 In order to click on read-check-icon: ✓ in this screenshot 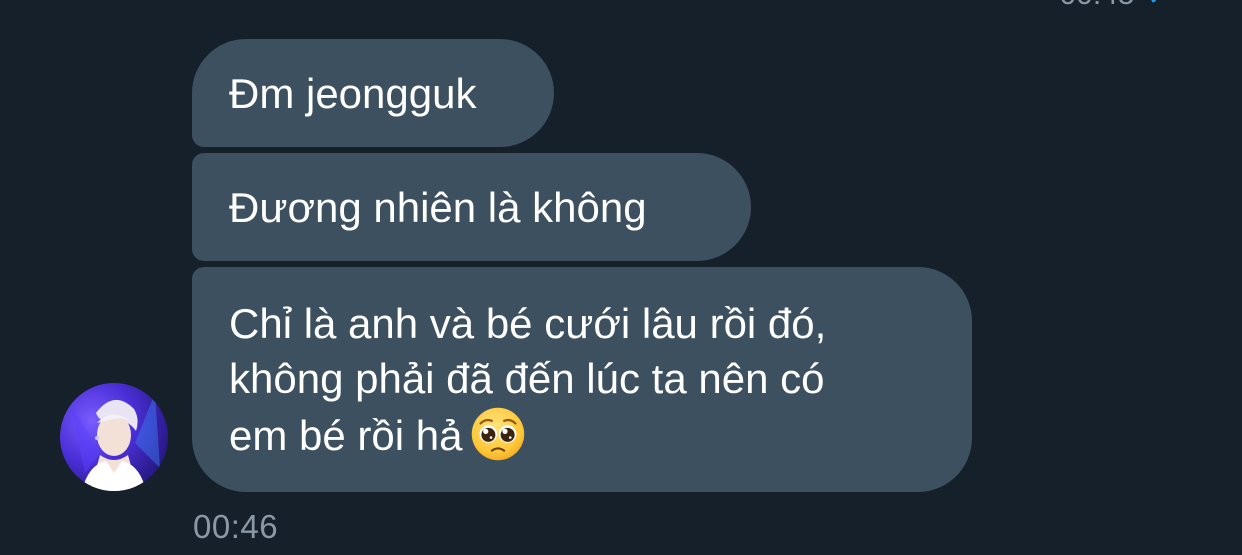, I will do `click(1158, 6)`.